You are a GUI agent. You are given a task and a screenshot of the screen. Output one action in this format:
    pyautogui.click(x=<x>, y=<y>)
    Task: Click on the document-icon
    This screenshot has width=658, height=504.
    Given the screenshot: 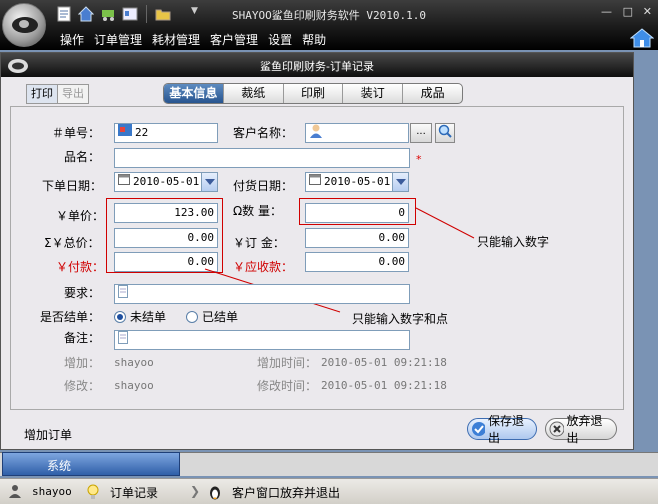 What is the action you would take?
    pyautogui.click(x=64, y=14)
    